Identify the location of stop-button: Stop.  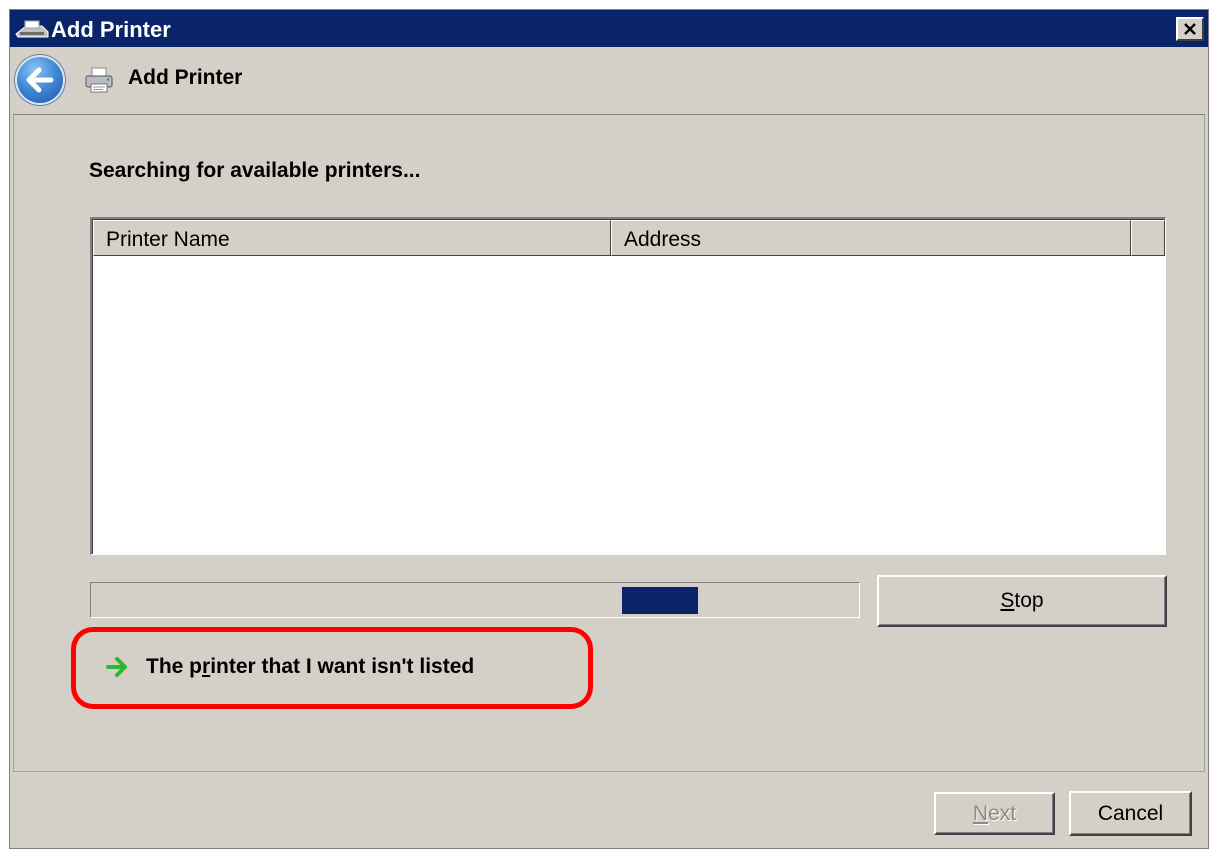
(1022, 601).